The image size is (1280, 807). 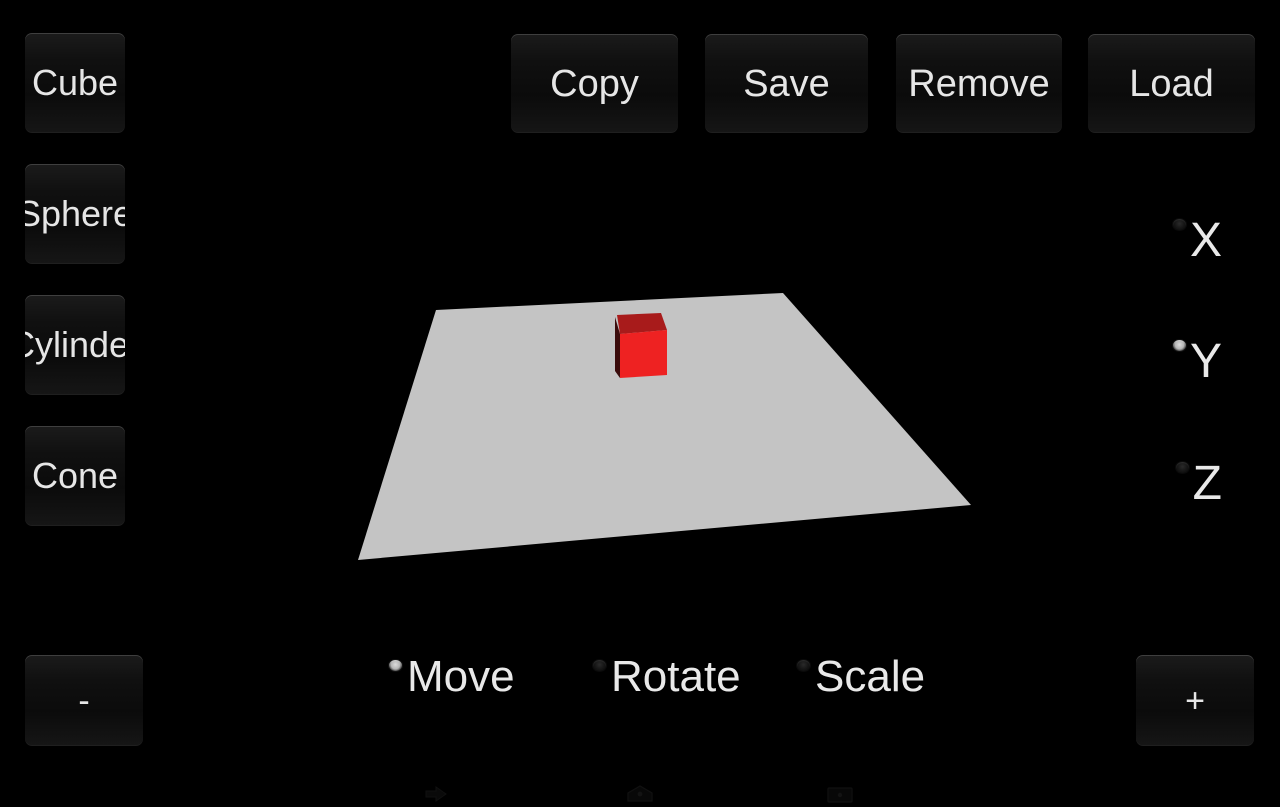 I want to click on increment-button: +, so click(x=1195, y=700).